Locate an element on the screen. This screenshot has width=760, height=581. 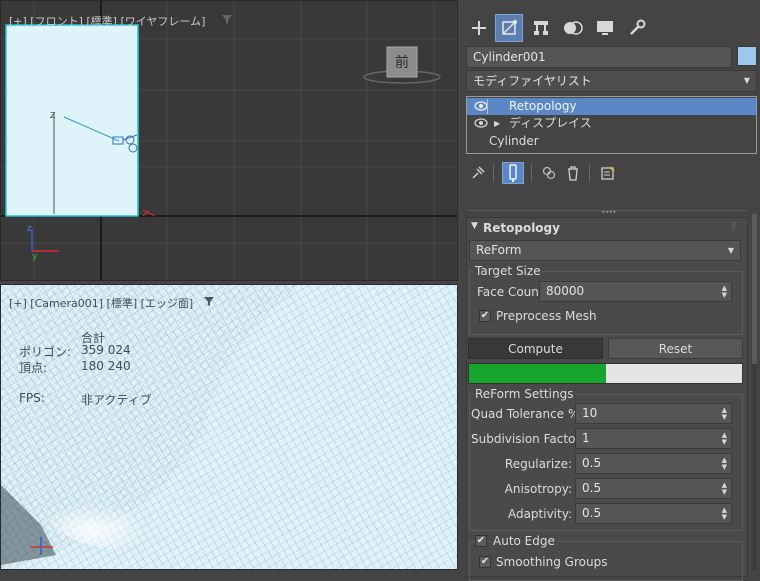
expand-arrow-icon: ▶ is located at coordinates (497, 123).